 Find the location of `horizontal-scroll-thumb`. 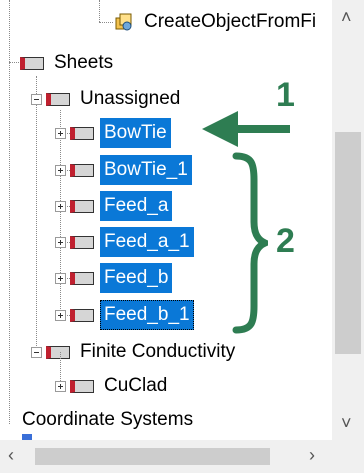

horizontal-scroll-thumb is located at coordinates (152, 456).